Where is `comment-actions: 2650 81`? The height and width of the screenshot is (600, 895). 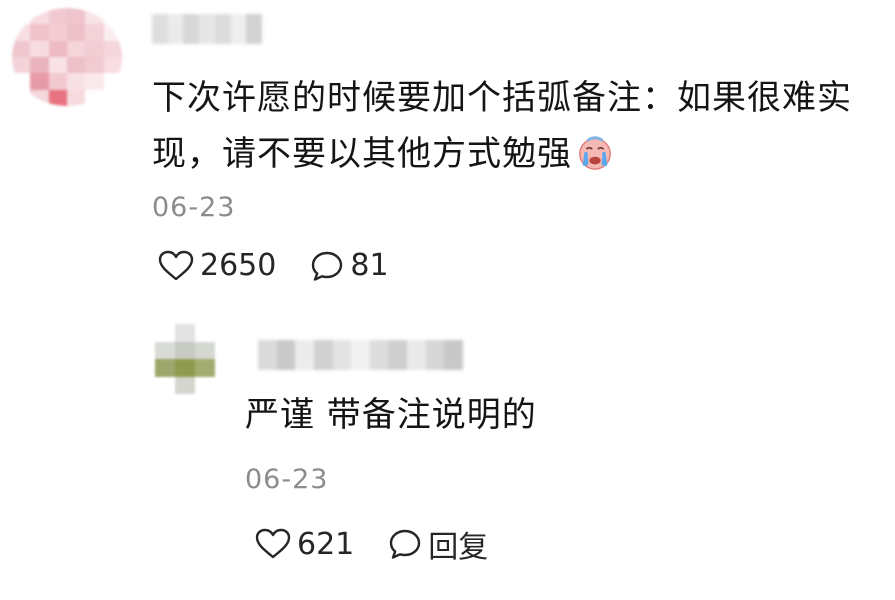 comment-actions: 2650 81 is located at coordinates (273, 265).